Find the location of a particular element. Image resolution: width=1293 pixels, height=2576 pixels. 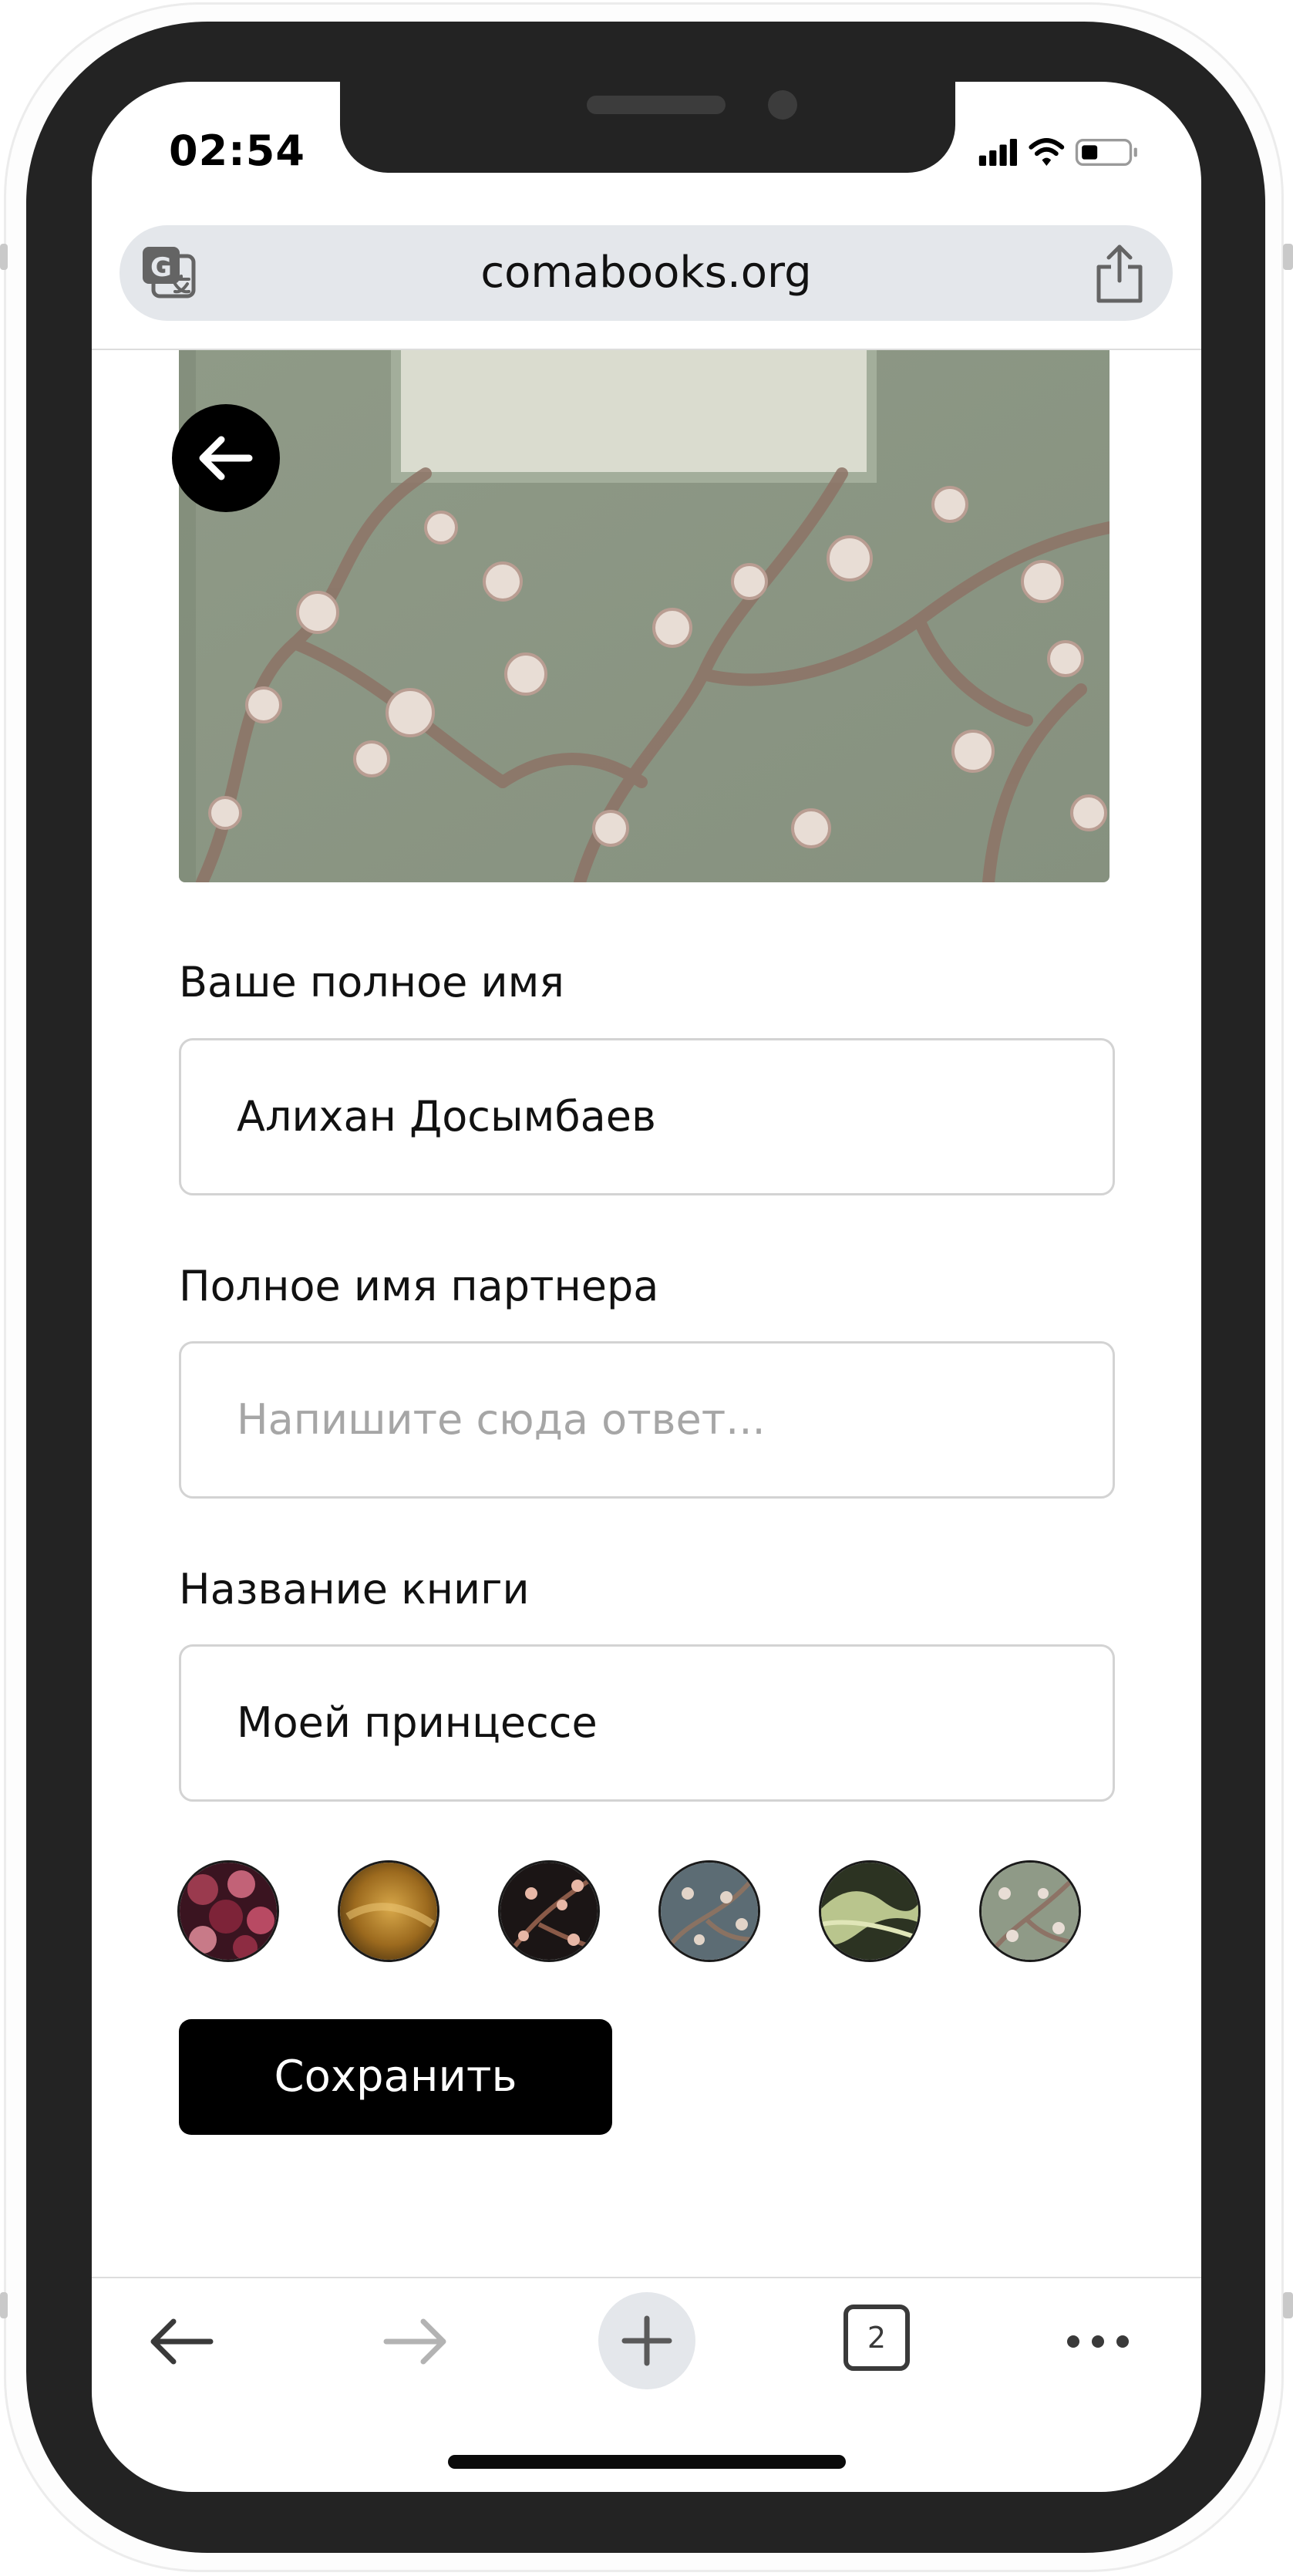

full-name-value: Алихан Досымбаев is located at coordinates (447, 1116).